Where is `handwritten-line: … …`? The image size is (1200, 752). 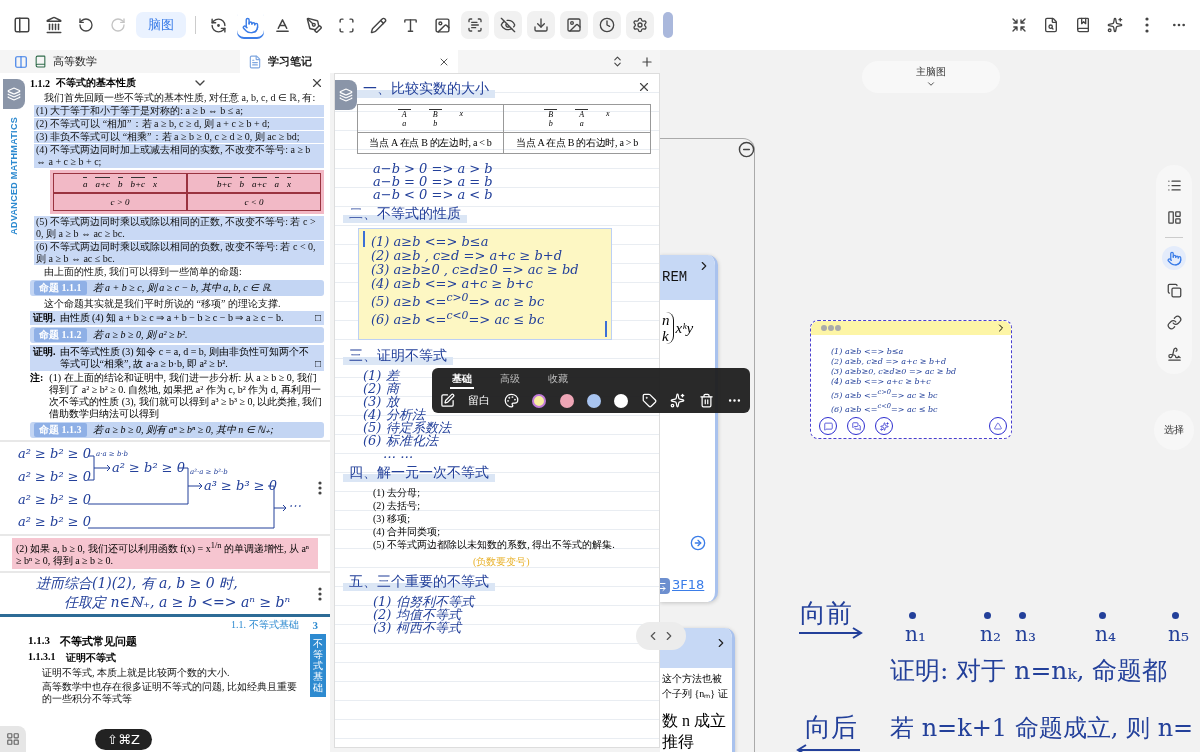 handwritten-line: … … is located at coordinates (398, 453).